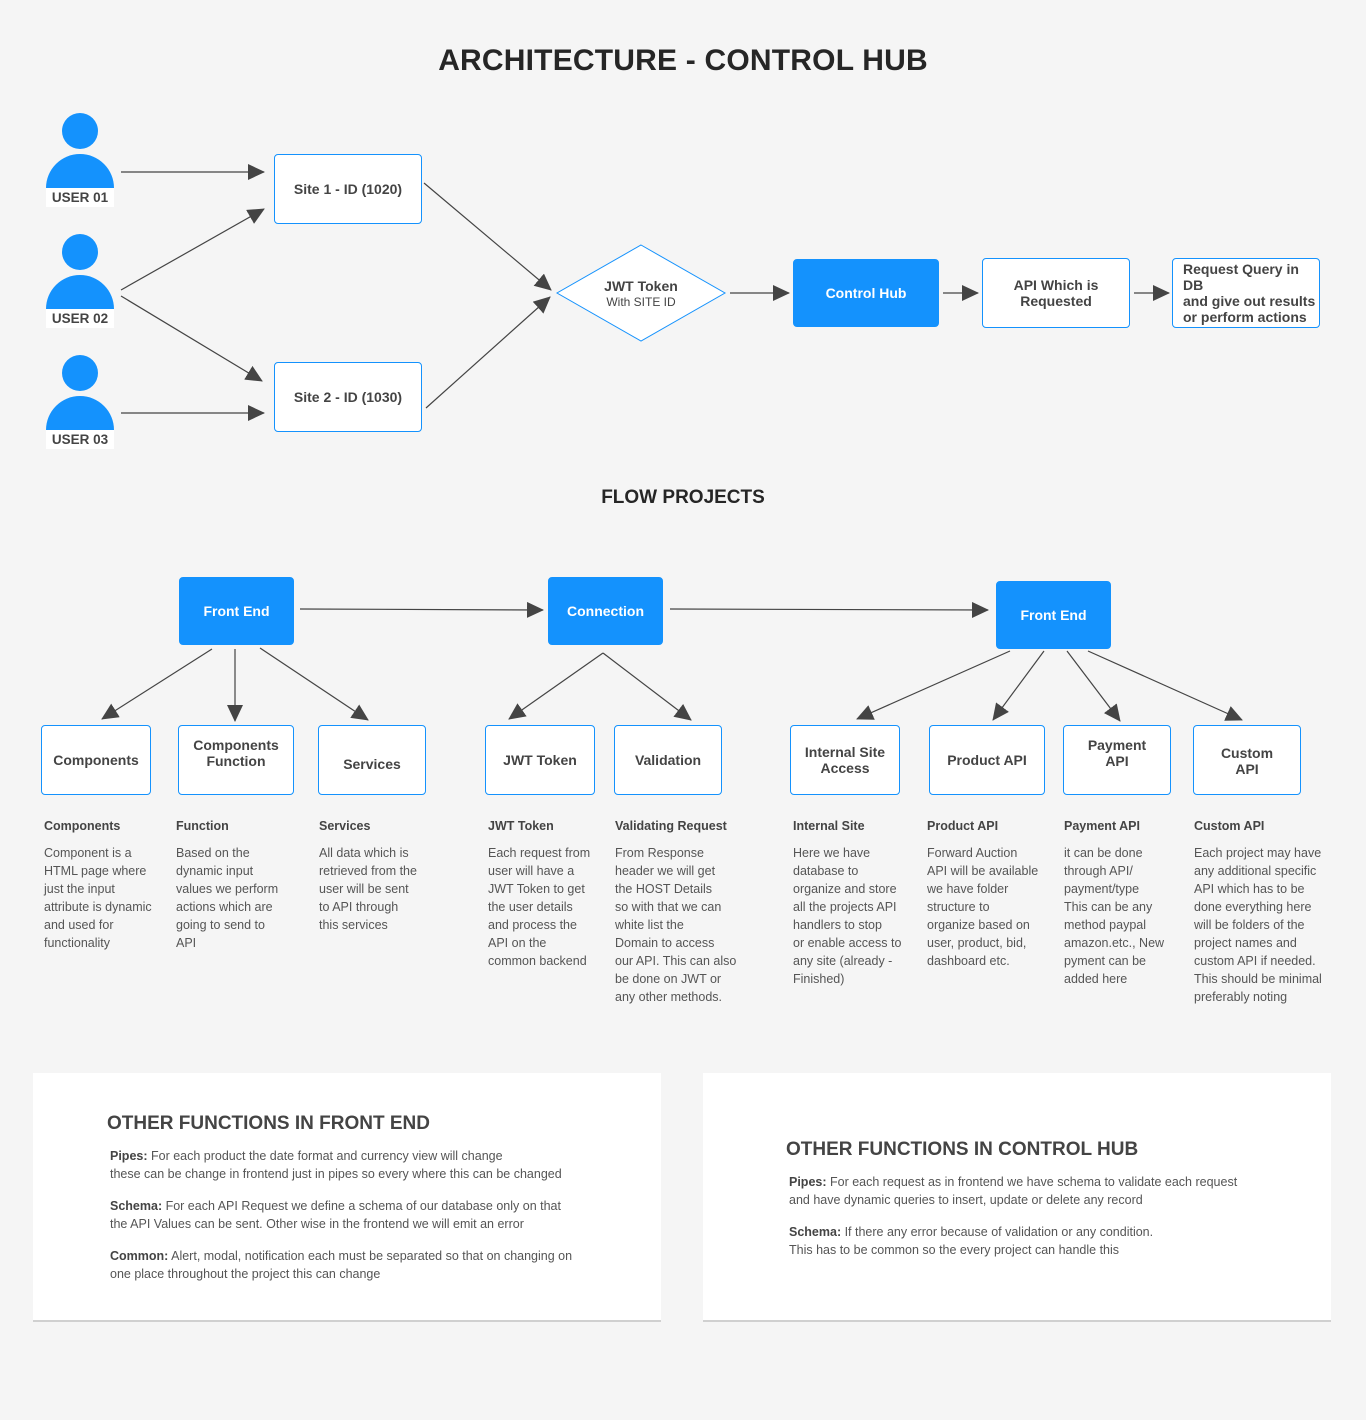 Image resolution: width=1366 pixels, height=1420 pixels. I want to click on services-box: Services, so click(372, 760).